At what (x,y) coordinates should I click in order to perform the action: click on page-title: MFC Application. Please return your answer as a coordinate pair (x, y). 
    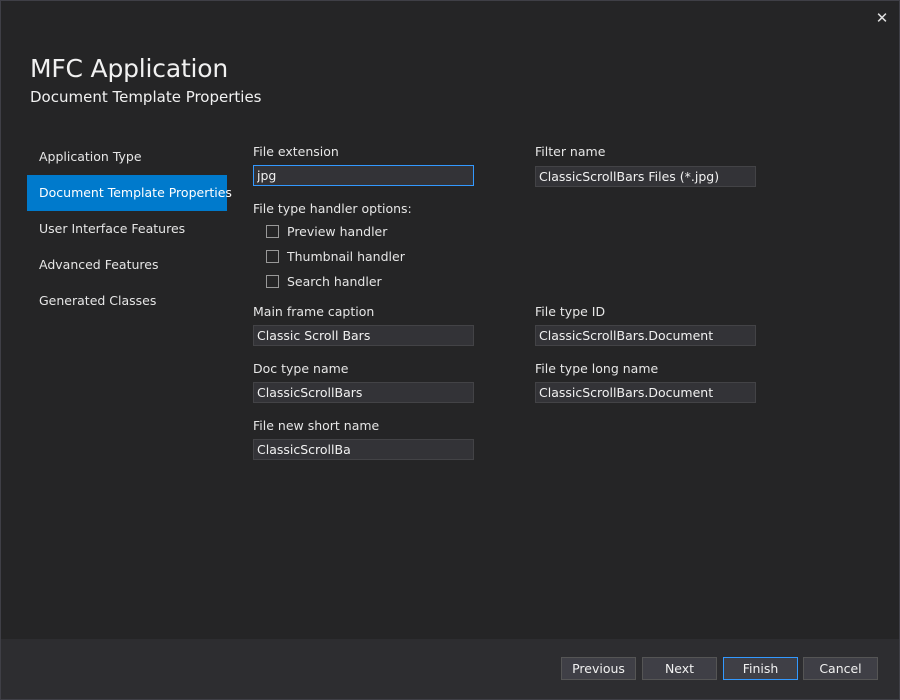
    Looking at the image, I should click on (129, 68).